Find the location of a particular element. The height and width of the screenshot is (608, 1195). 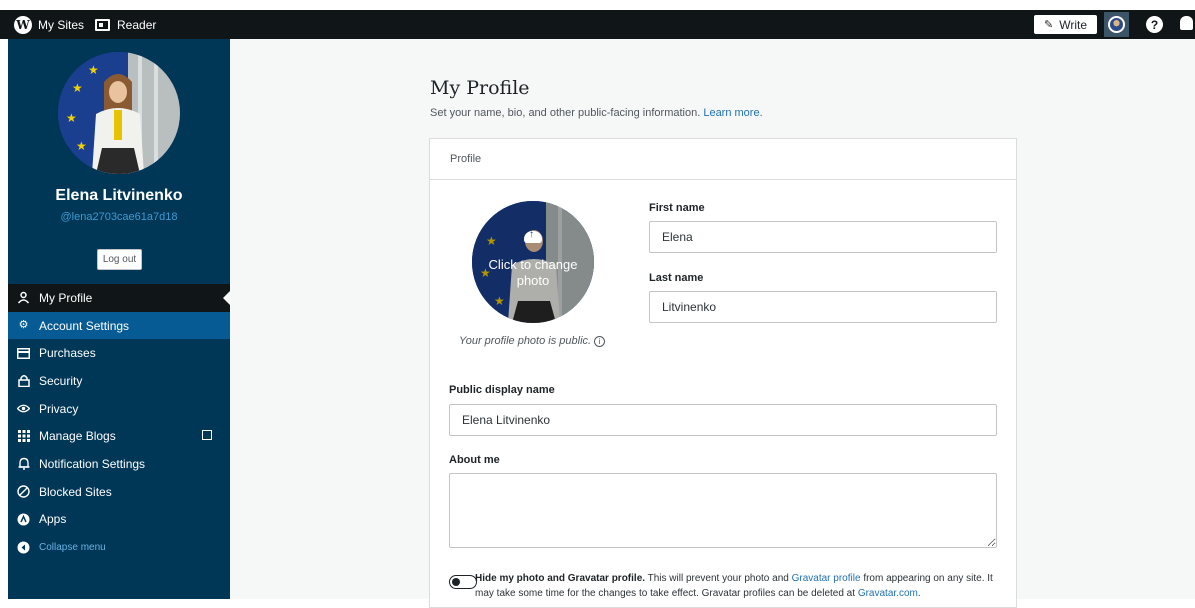

sidebar-item-my-profile: My Profile is located at coordinates (119, 298).